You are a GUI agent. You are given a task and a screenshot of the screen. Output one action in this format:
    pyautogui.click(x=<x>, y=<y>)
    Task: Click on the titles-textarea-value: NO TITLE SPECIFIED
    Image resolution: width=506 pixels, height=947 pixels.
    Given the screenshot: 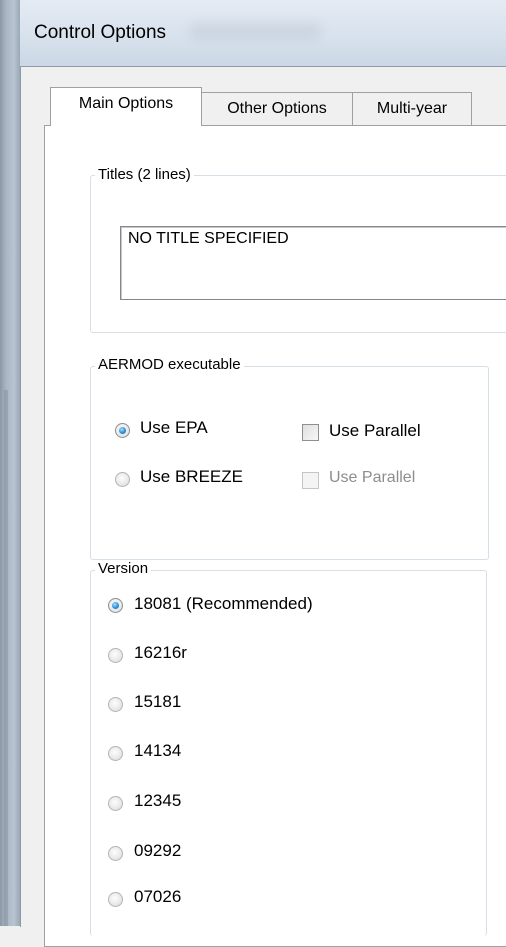 What is the action you would take?
    pyautogui.click(x=208, y=238)
    